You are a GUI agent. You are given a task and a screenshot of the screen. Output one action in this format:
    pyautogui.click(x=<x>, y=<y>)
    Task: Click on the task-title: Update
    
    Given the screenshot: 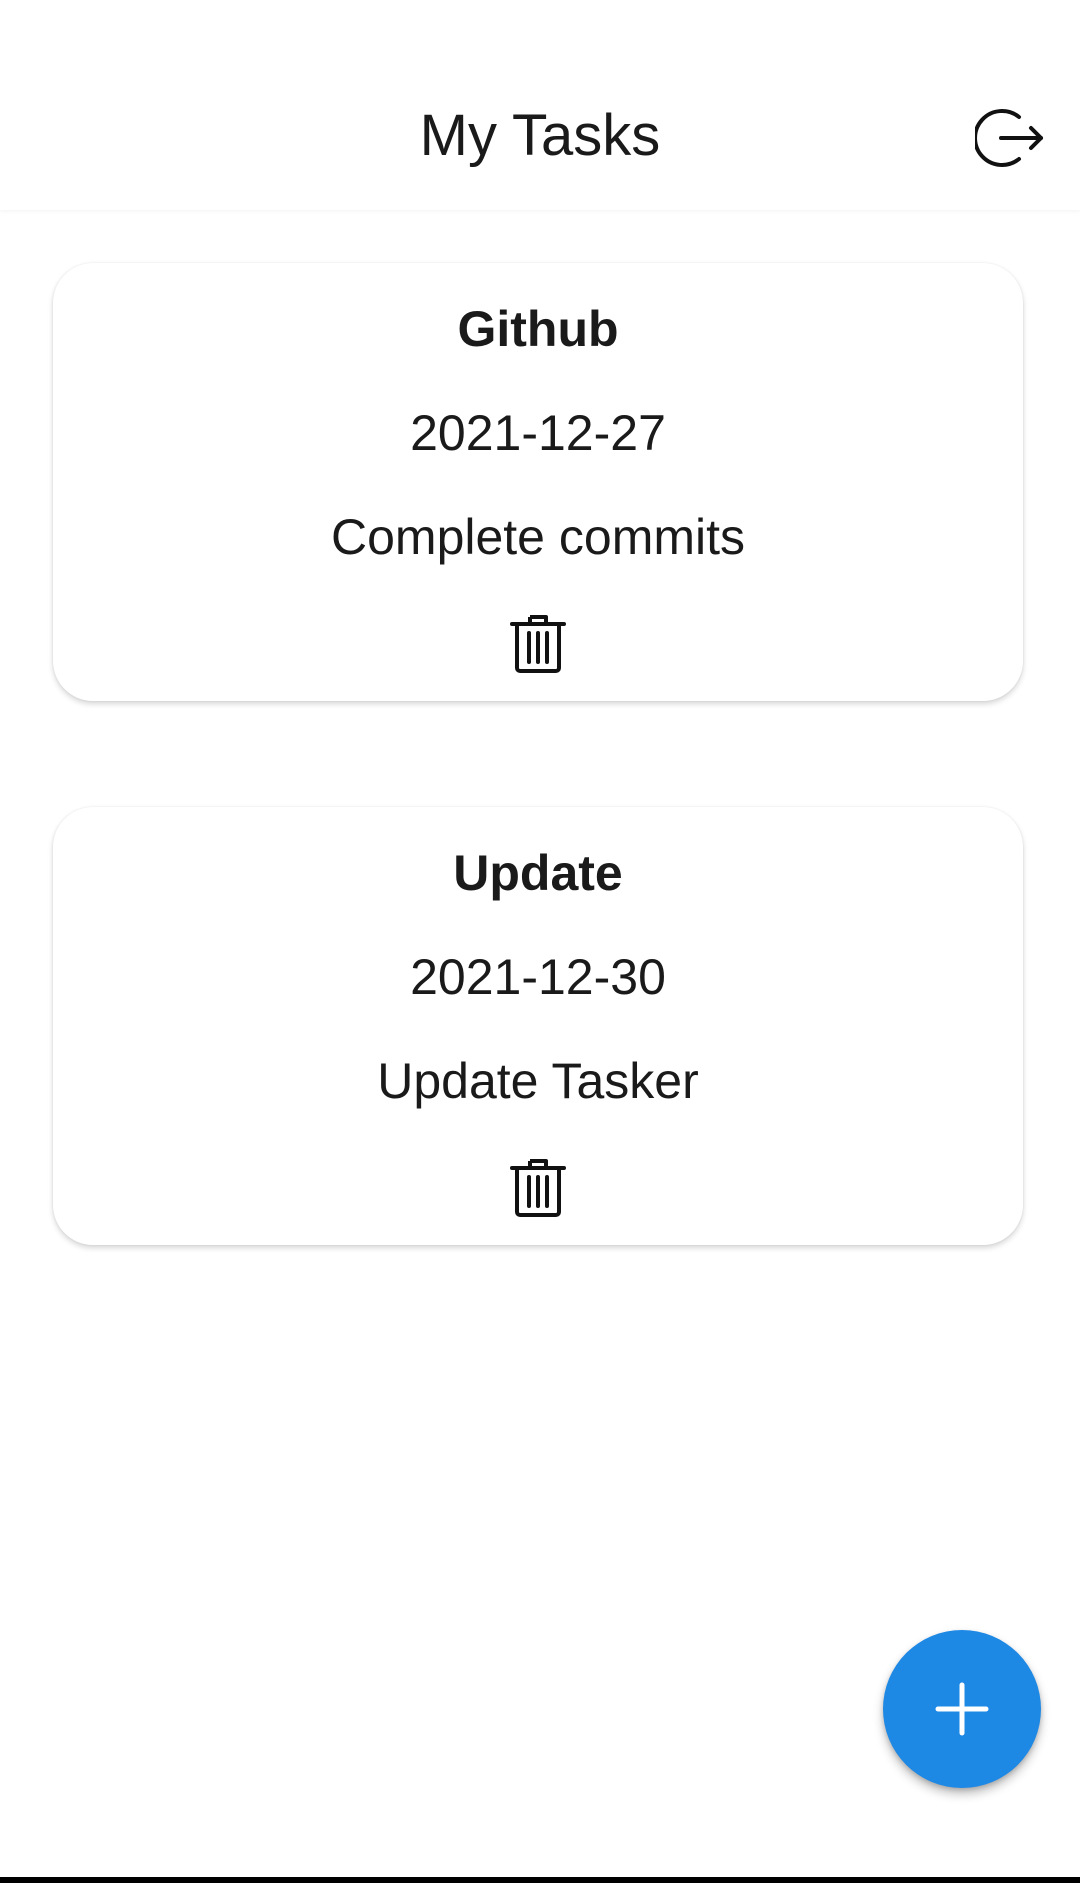 What is the action you would take?
    pyautogui.click(x=538, y=873)
    